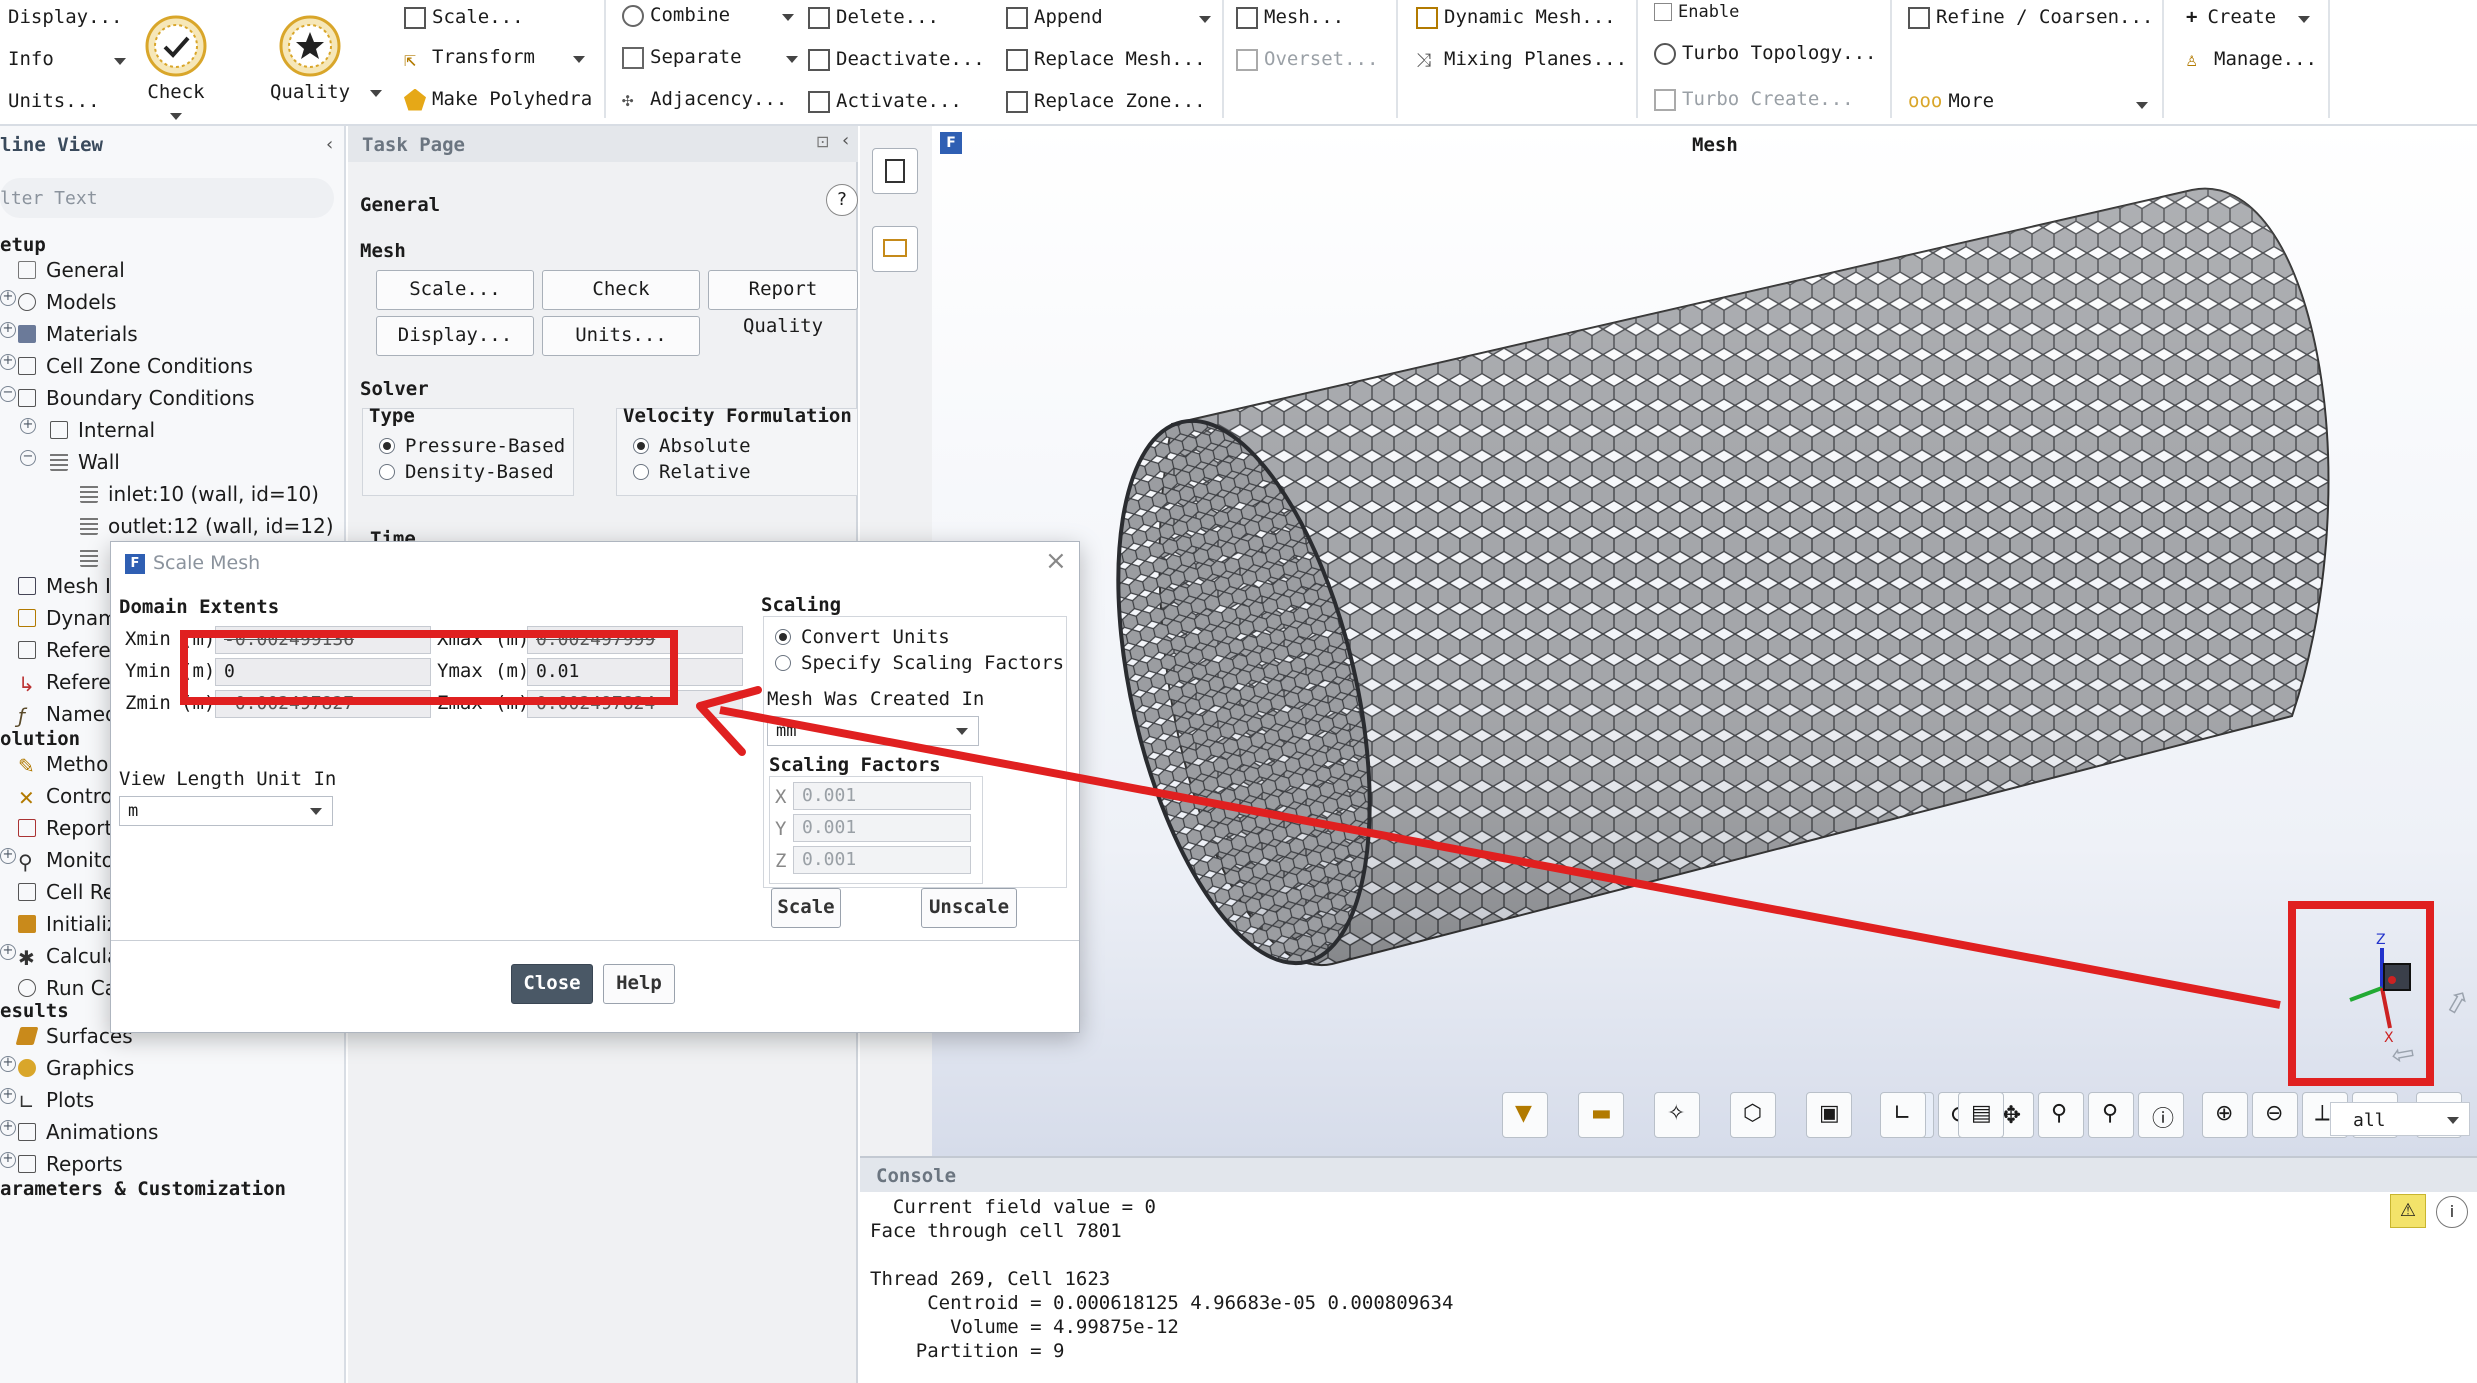 This screenshot has width=2477, height=1383. What do you see at coordinates (1951, 101) in the screenshot?
I see `more-button: ooo More` at bounding box center [1951, 101].